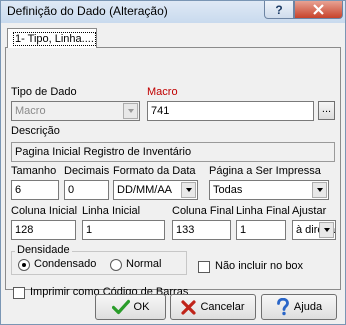 This screenshot has height=325, width=346. Describe the element at coordinates (261, 230) in the screenshot. I see `linha-final-input: 1` at that location.